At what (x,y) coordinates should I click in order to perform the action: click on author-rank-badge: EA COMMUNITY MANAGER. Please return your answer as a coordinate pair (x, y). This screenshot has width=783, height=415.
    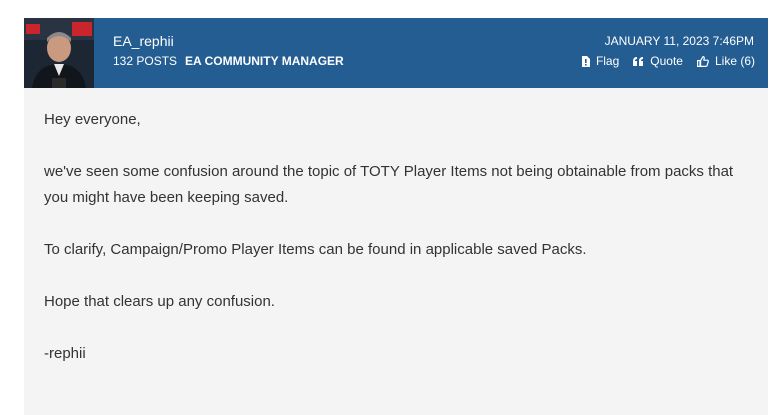
    Looking at the image, I should click on (264, 61).